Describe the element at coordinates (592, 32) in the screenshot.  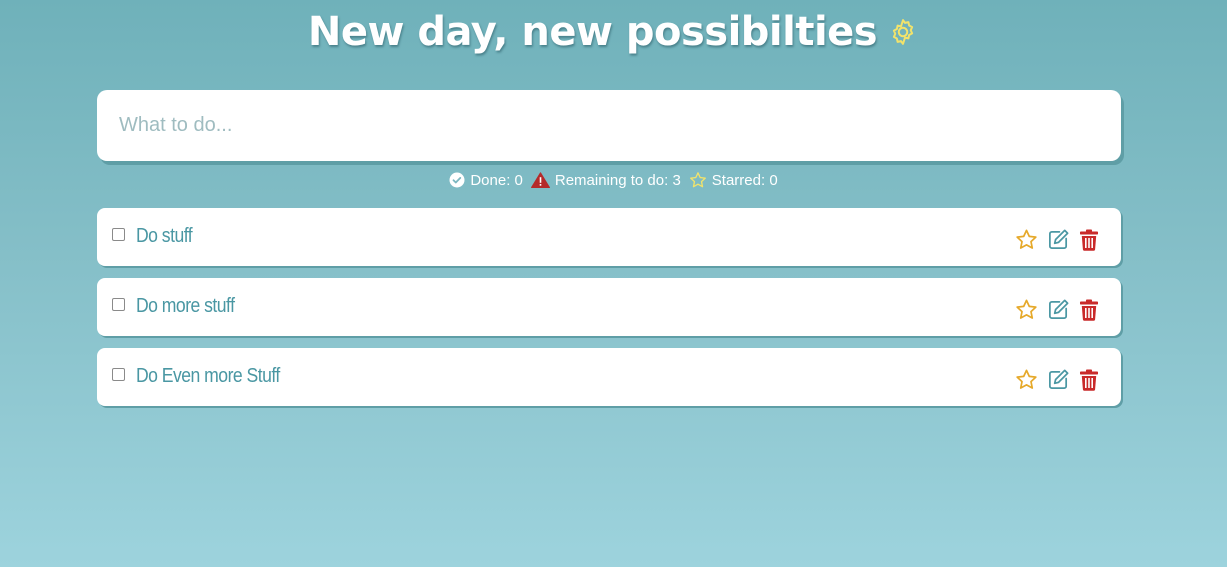
I see `page-title: New day, new possibilties` at that location.